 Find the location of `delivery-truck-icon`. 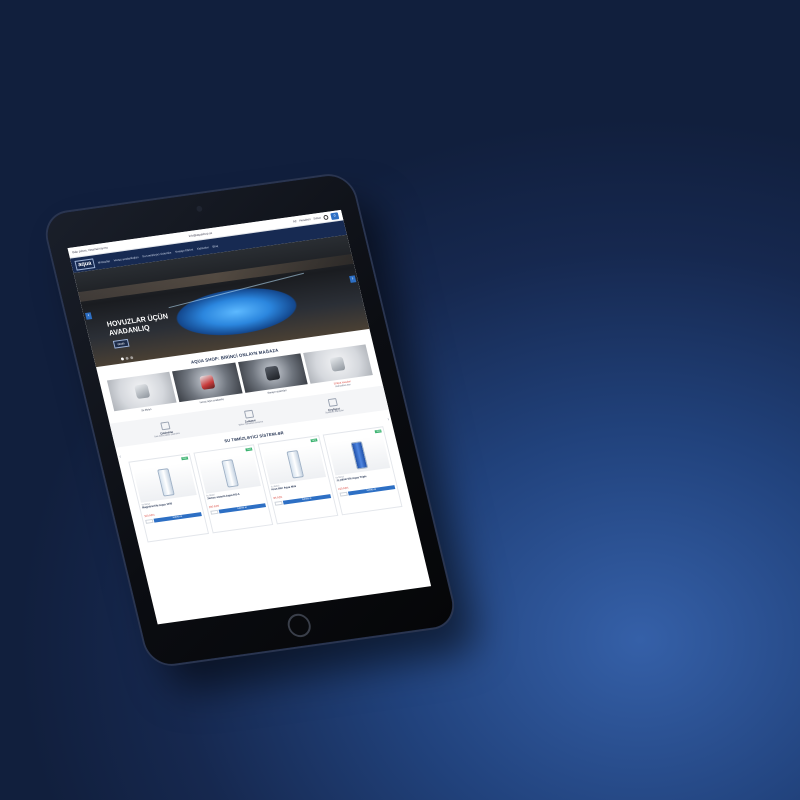

delivery-truck-icon is located at coordinates (165, 426).